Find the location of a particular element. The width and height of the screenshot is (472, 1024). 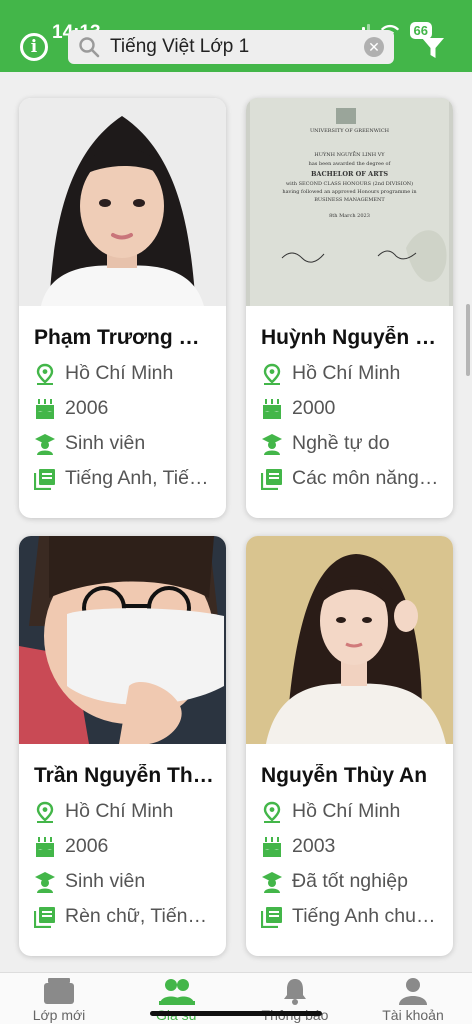

clear-search-icon: ✕ is located at coordinates (374, 47).